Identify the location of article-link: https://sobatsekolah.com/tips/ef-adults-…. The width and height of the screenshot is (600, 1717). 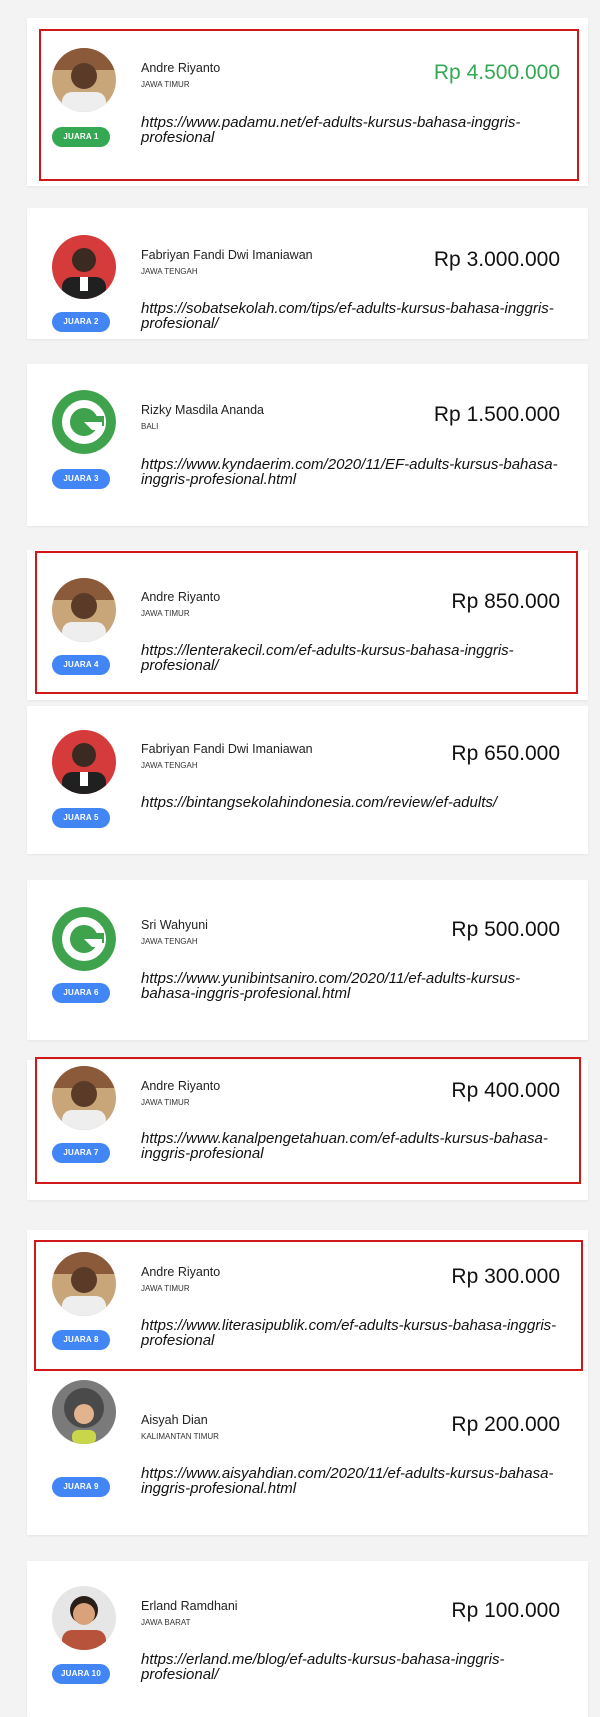
(351, 316).